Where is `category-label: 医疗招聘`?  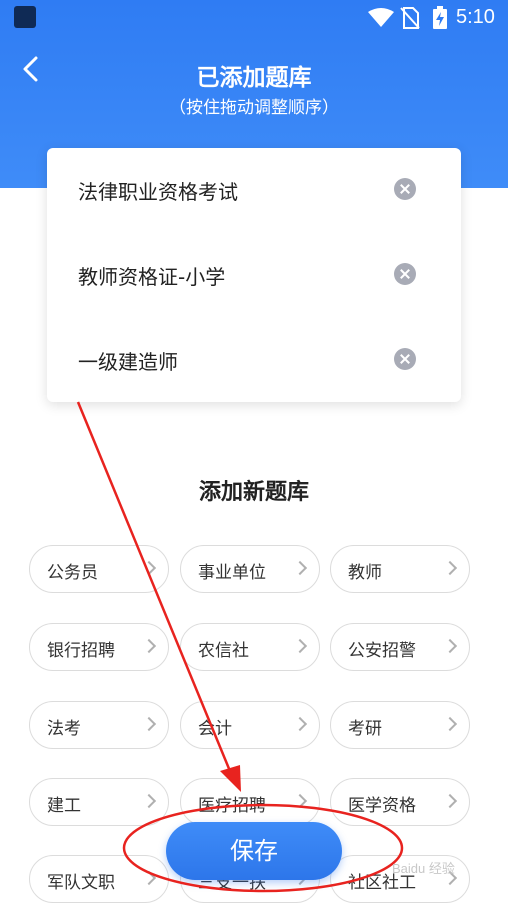 category-label: 医疗招聘 is located at coordinates (232, 806).